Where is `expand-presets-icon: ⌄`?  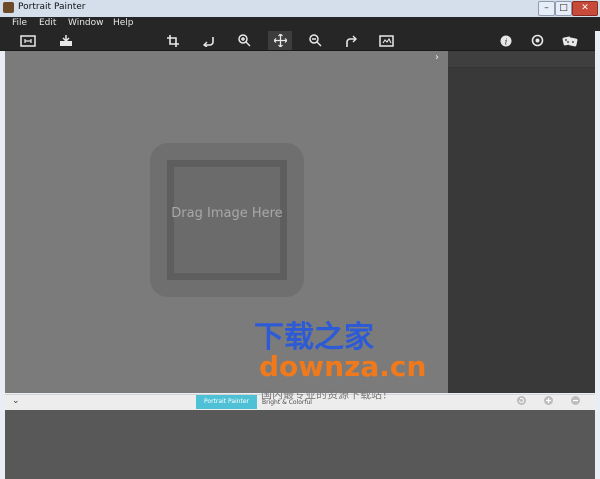
expand-presets-icon: ⌄ is located at coordinates (16, 401).